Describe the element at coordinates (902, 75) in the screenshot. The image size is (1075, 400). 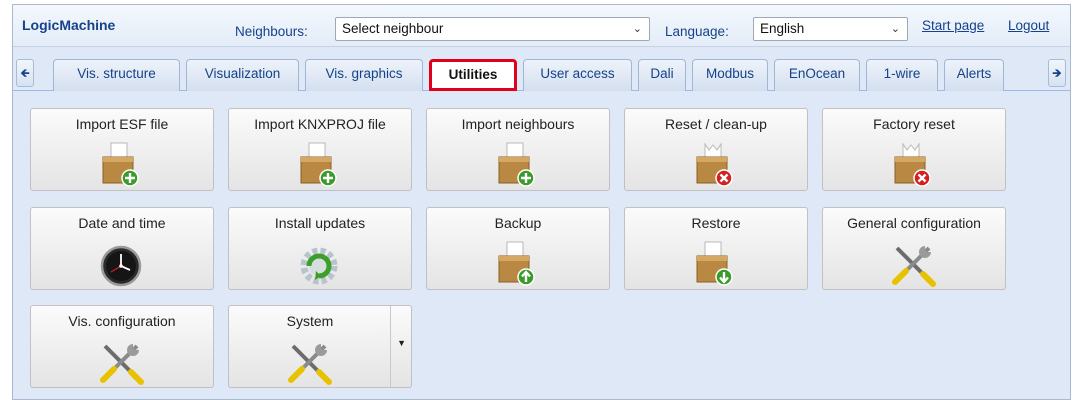
I see `tab-1-wire: 1-wire` at that location.